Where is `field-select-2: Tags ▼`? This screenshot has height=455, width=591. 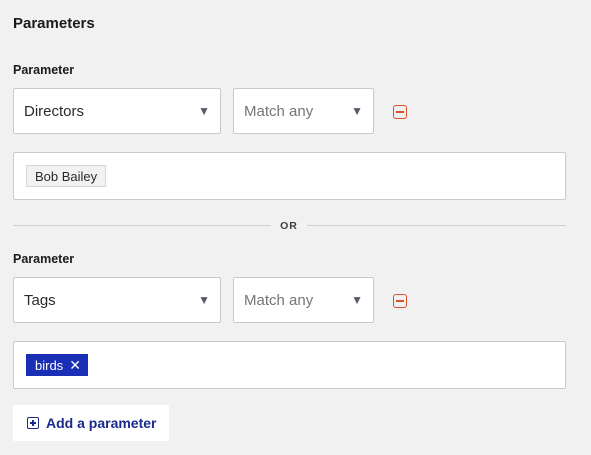
field-select-2: Tags ▼ is located at coordinates (117, 300).